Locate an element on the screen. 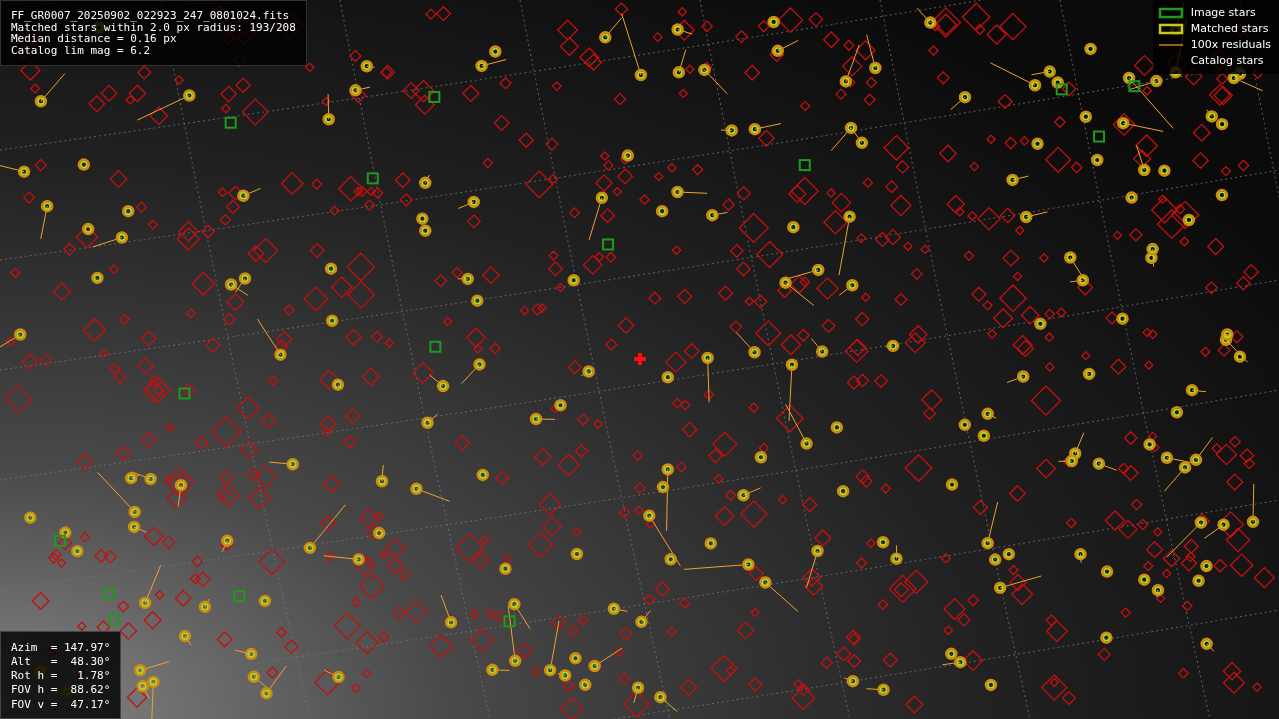  pointing-text: Rot h = 1.78° is located at coordinates (61, 676).